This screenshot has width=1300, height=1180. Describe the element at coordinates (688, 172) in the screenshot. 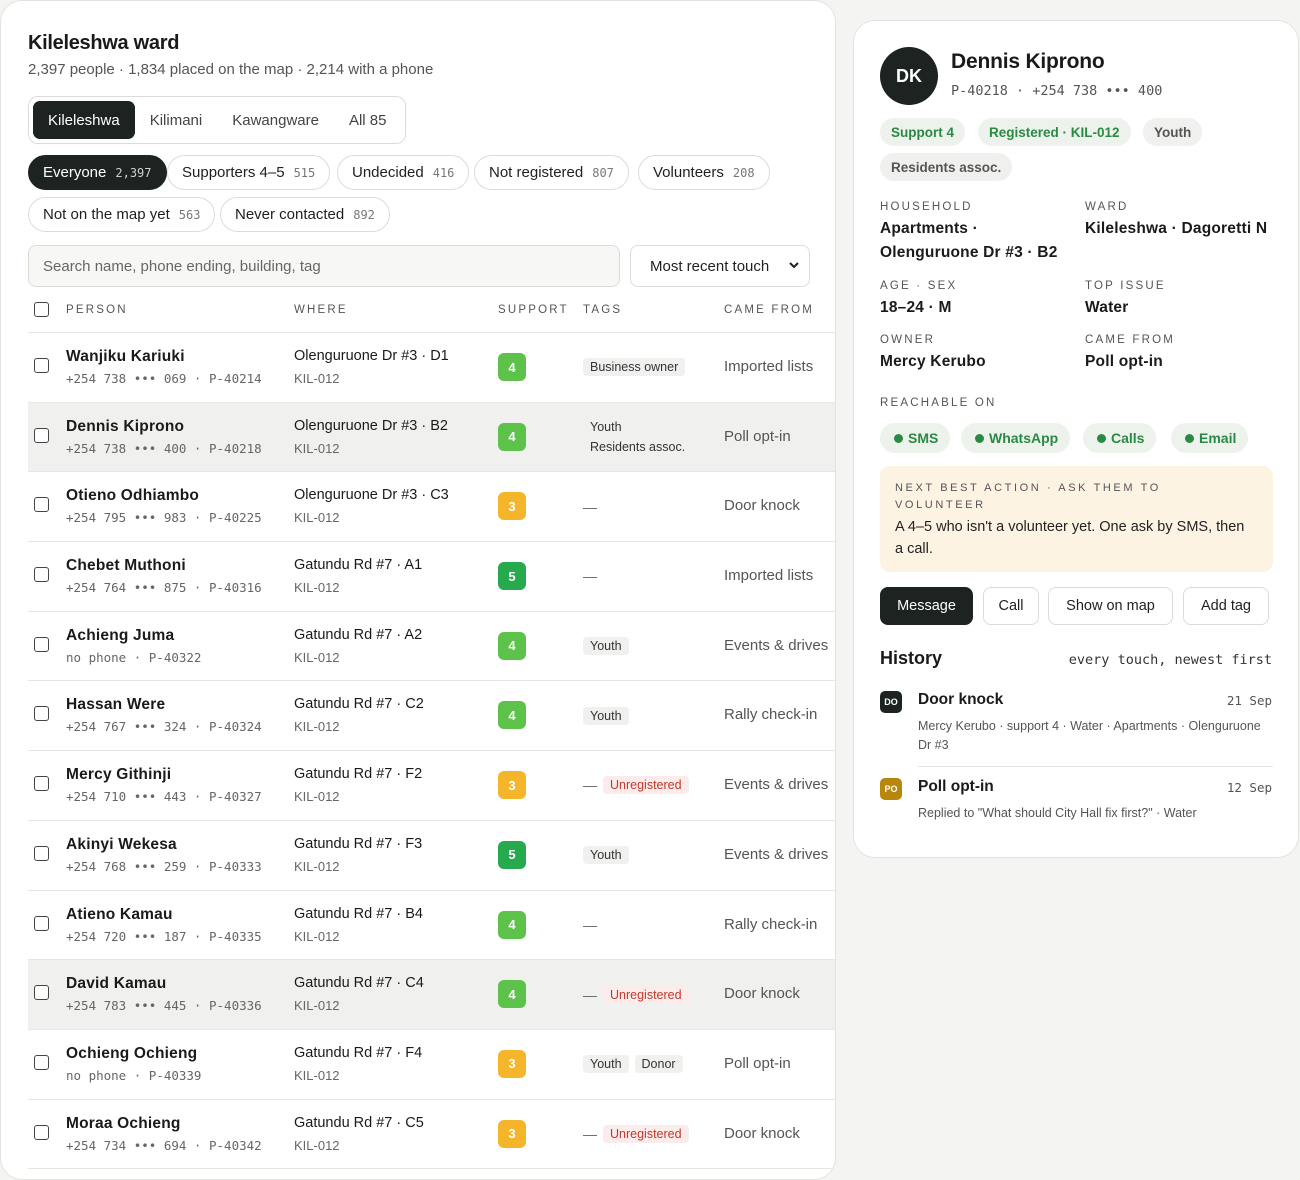

I see `filter-label: Volunteers` at that location.